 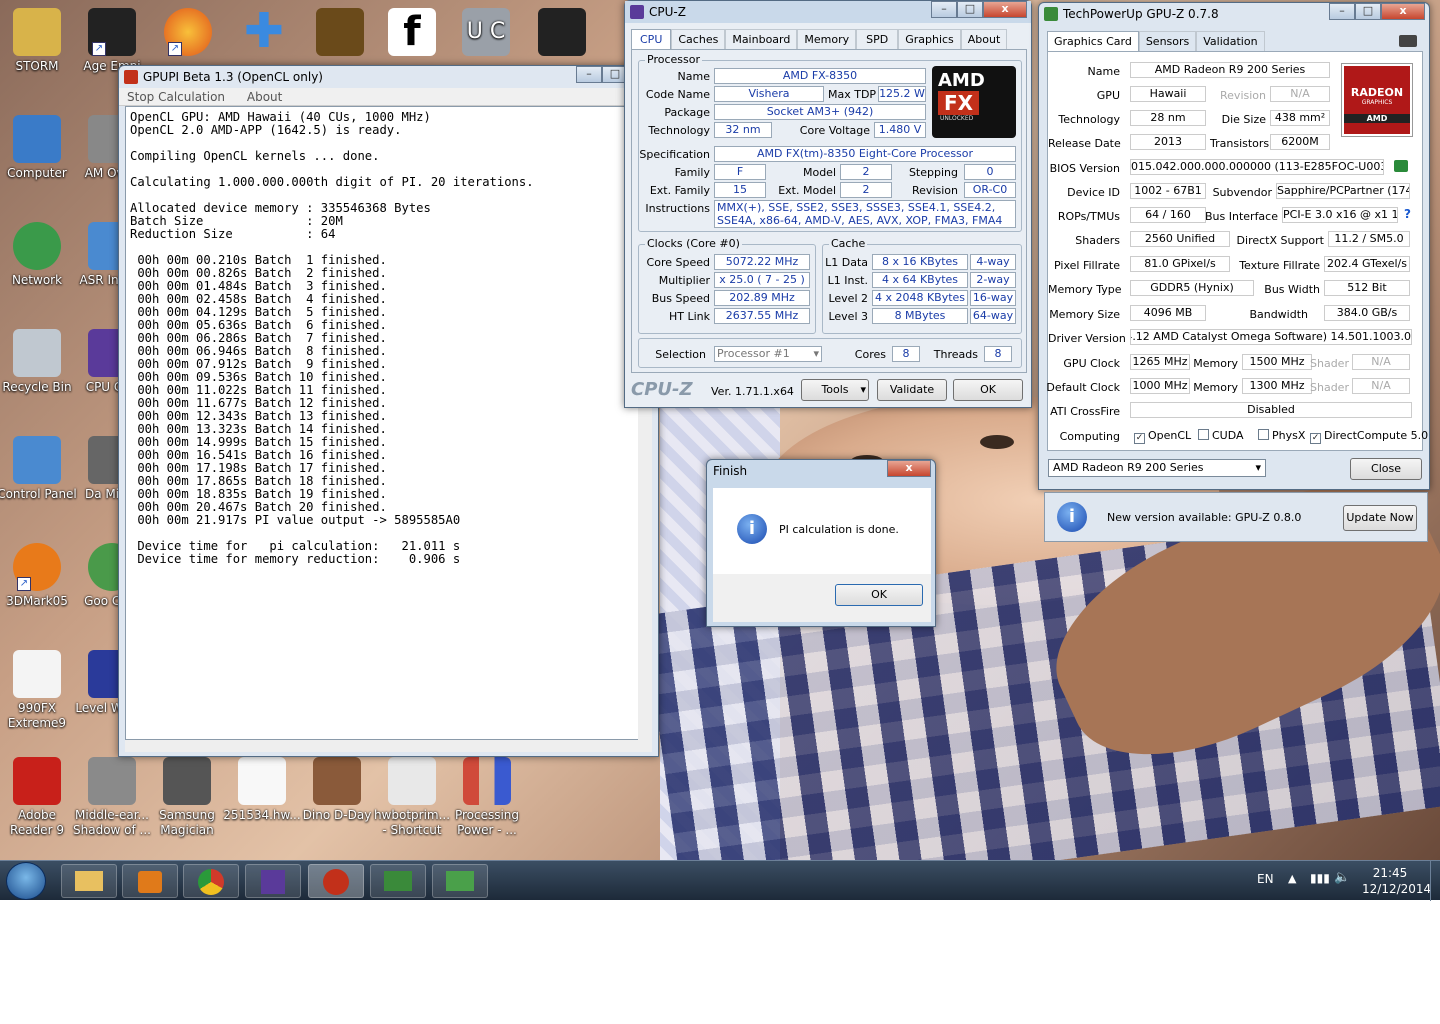 I want to click on menu-stop-calculation: Stop Calculation, so click(x=176, y=97).